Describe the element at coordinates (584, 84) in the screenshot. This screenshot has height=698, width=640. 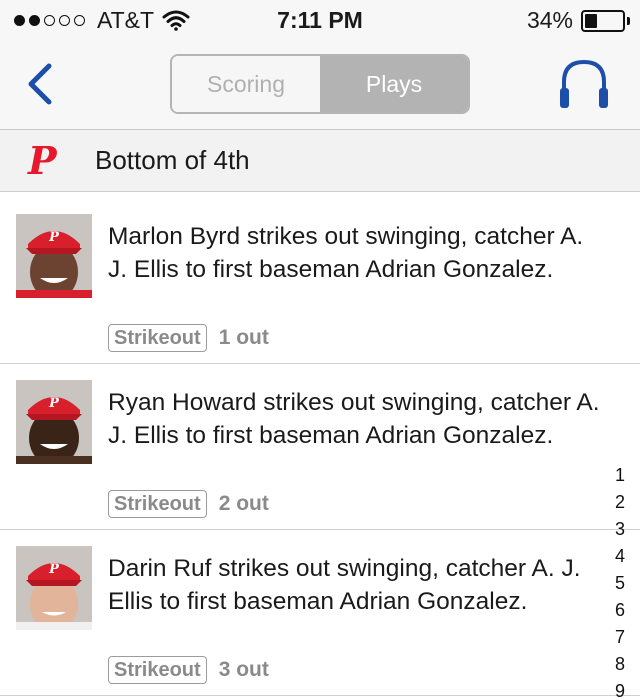
I see `headphones-icon` at that location.